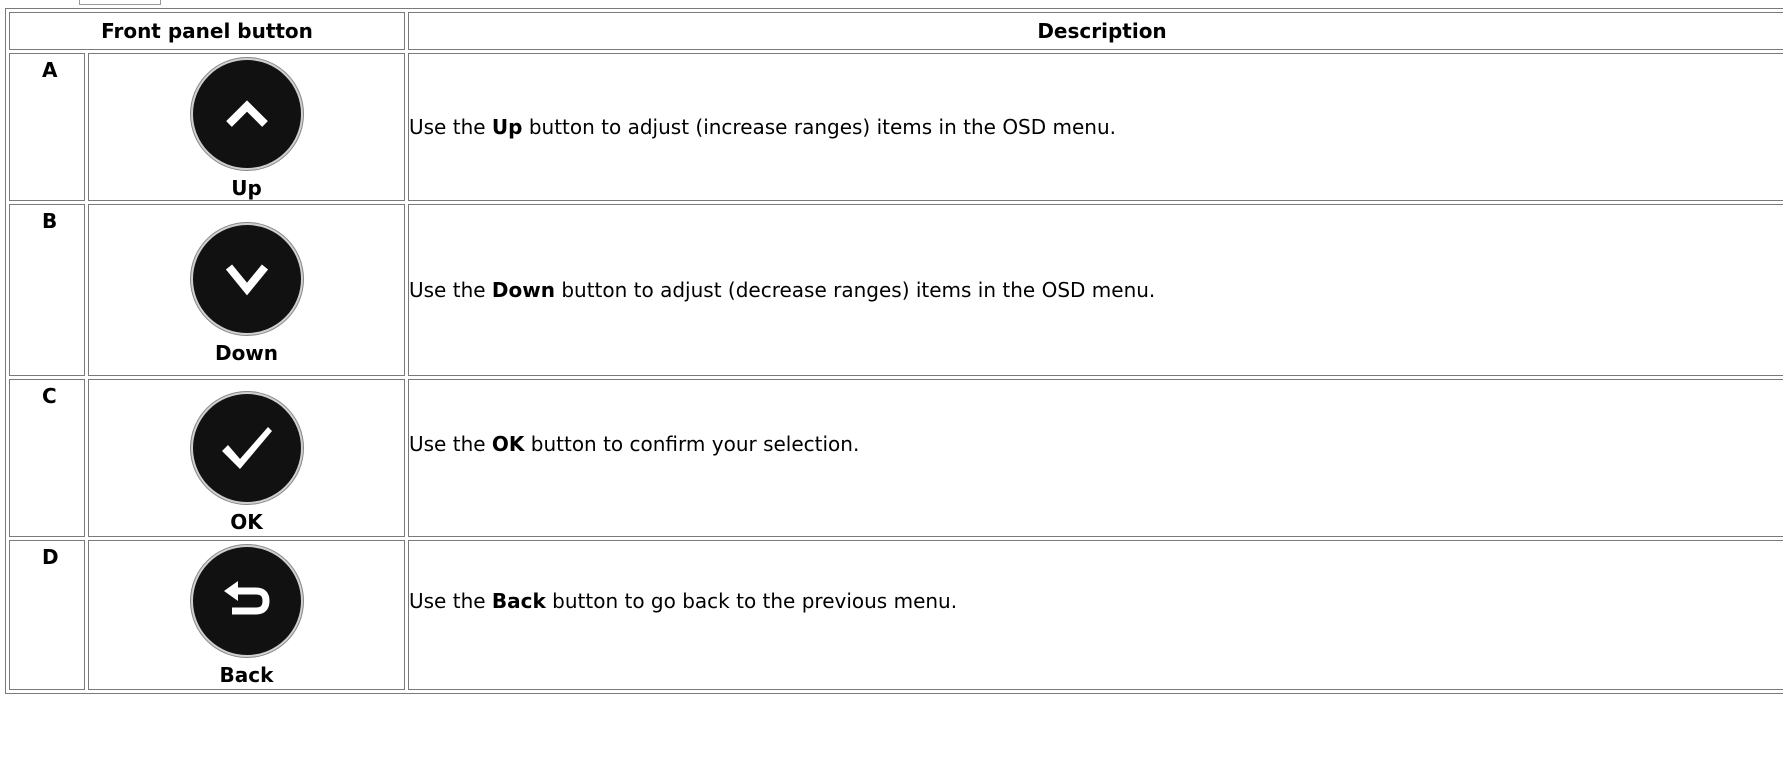  I want to click on chevron-up-icon, so click(246, 113).